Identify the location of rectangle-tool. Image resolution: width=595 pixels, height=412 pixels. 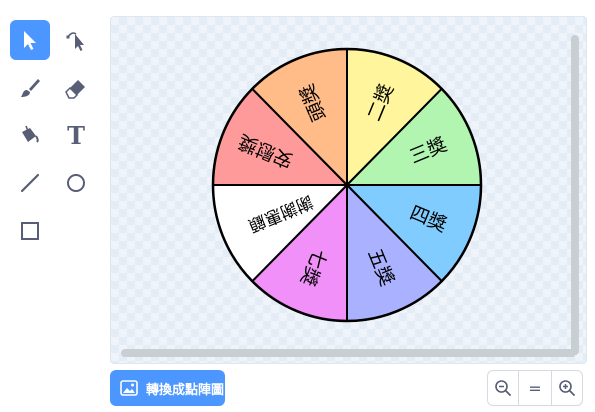
(30, 231).